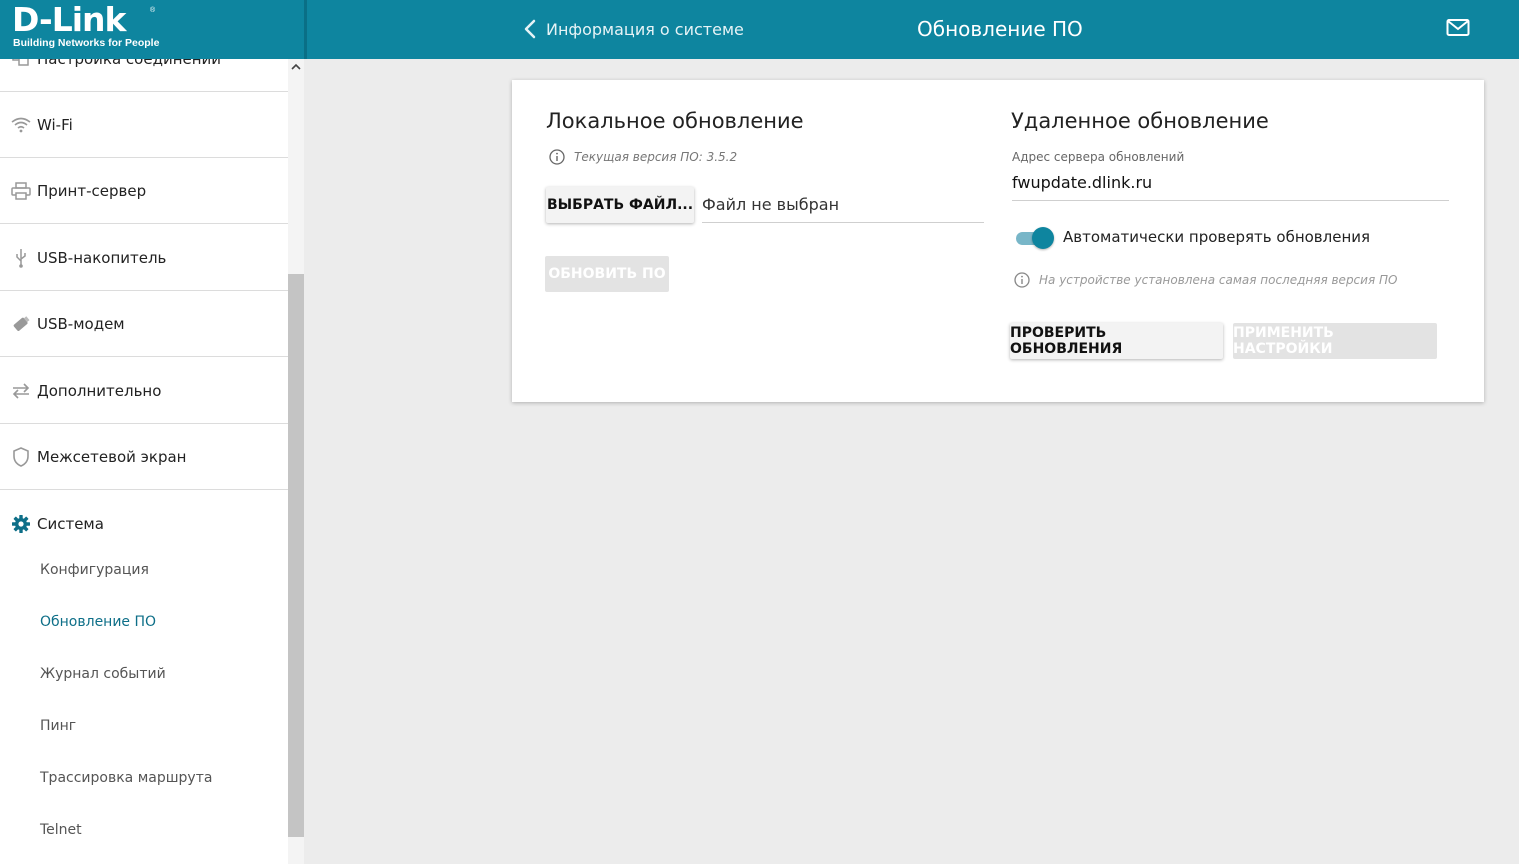 The width and height of the screenshot is (1519, 864). I want to click on shield-icon, so click(21, 457).